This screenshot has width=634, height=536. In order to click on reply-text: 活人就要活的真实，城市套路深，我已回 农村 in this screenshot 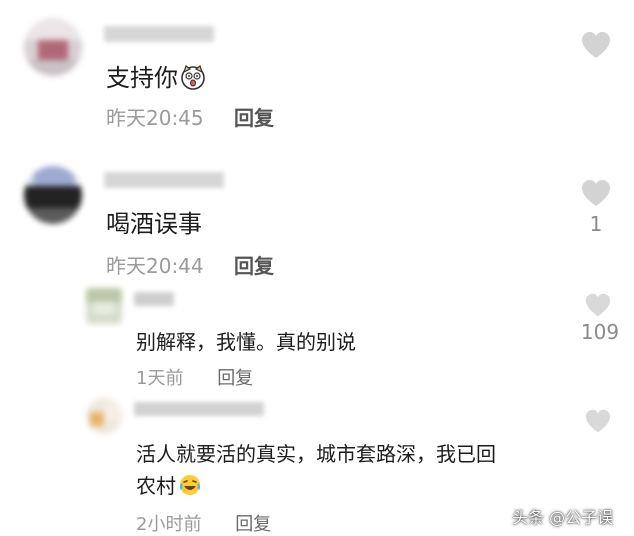, I will do `click(316, 472)`.